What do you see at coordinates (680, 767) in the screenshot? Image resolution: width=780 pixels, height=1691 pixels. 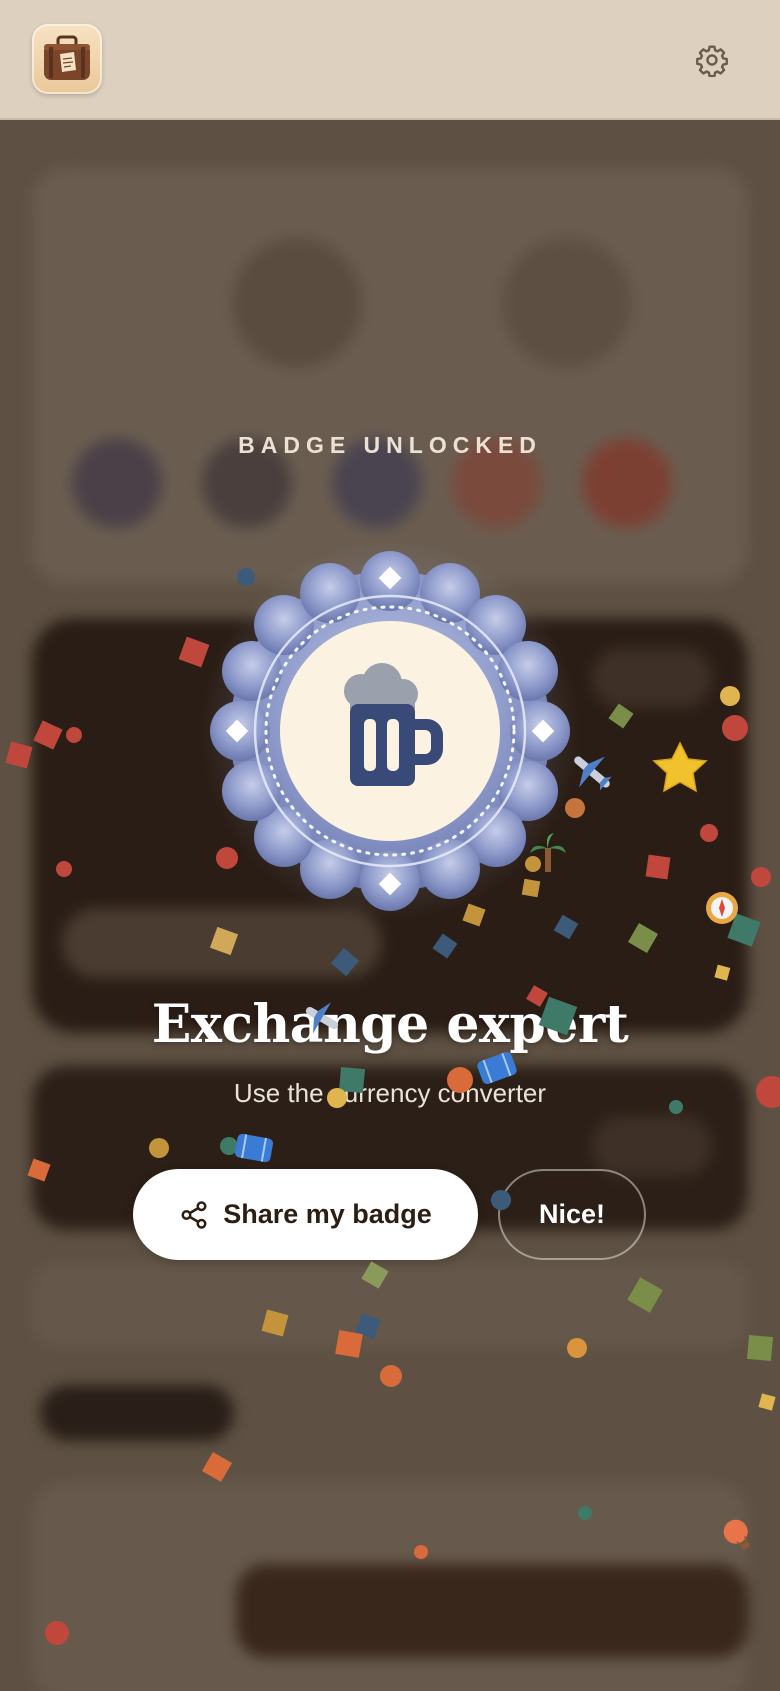 I see `star-icon` at bounding box center [680, 767].